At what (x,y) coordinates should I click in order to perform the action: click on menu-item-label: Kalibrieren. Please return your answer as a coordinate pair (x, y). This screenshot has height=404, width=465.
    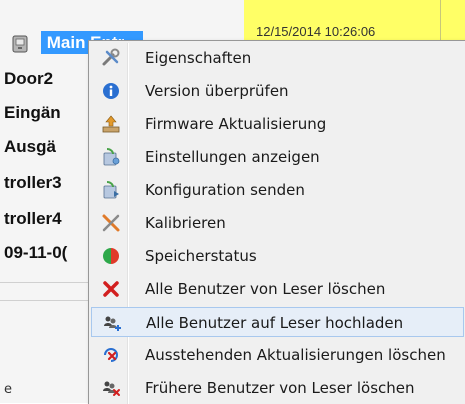
    Looking at the image, I should click on (185, 223).